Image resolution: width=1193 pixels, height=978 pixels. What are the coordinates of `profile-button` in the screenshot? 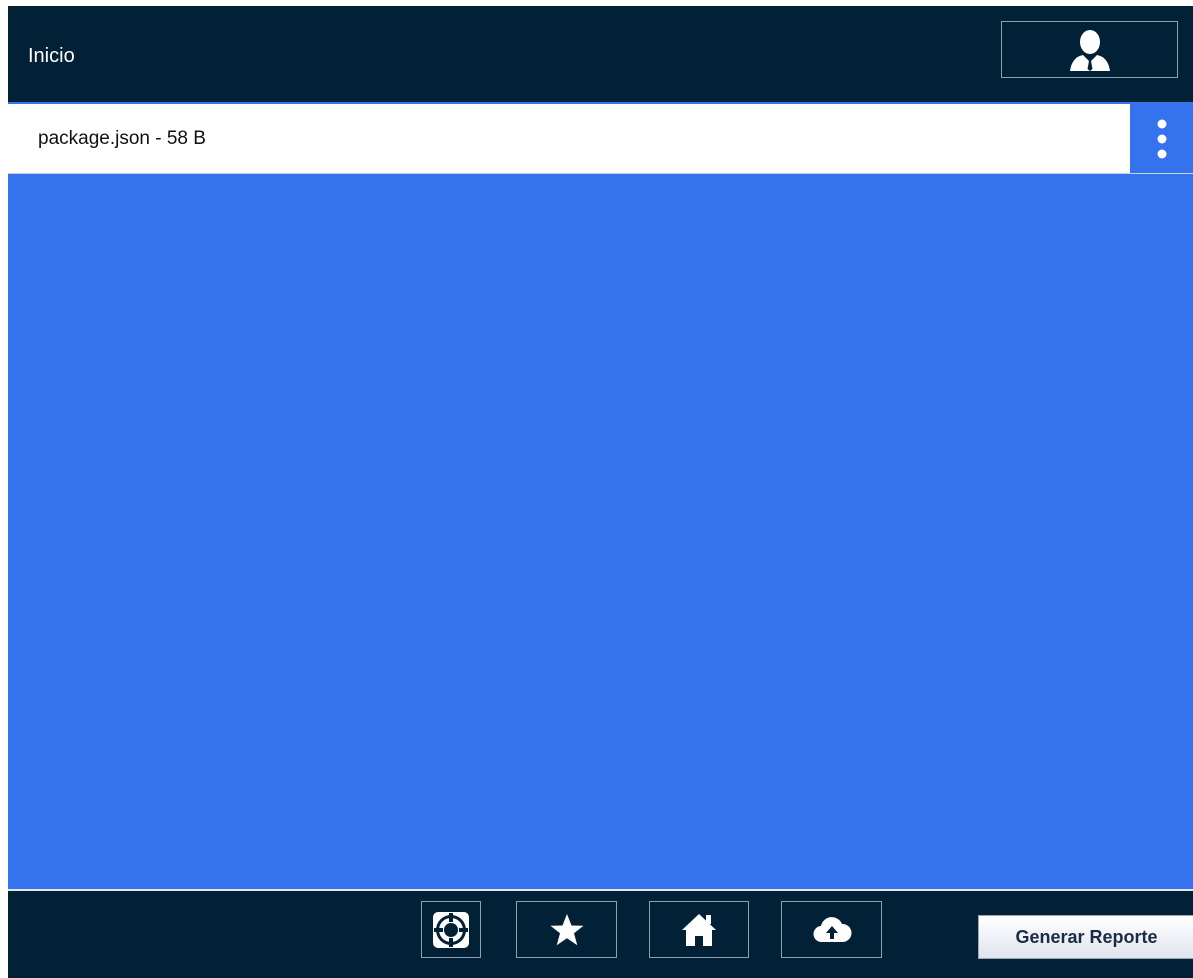 It's located at (1089, 49).